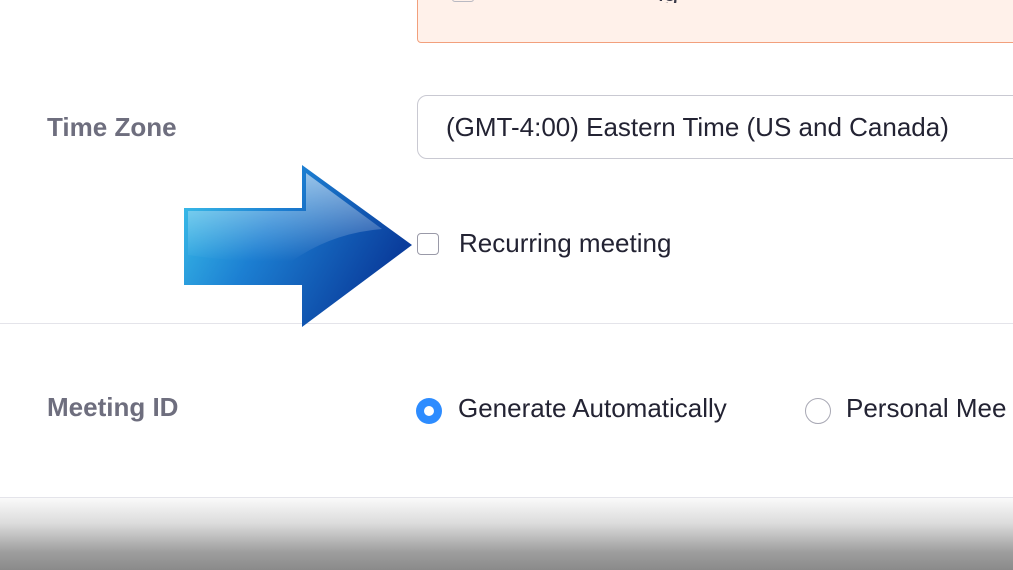 Image resolution: width=1013 pixels, height=570 pixels. I want to click on generate-automatically-radio, so click(429, 411).